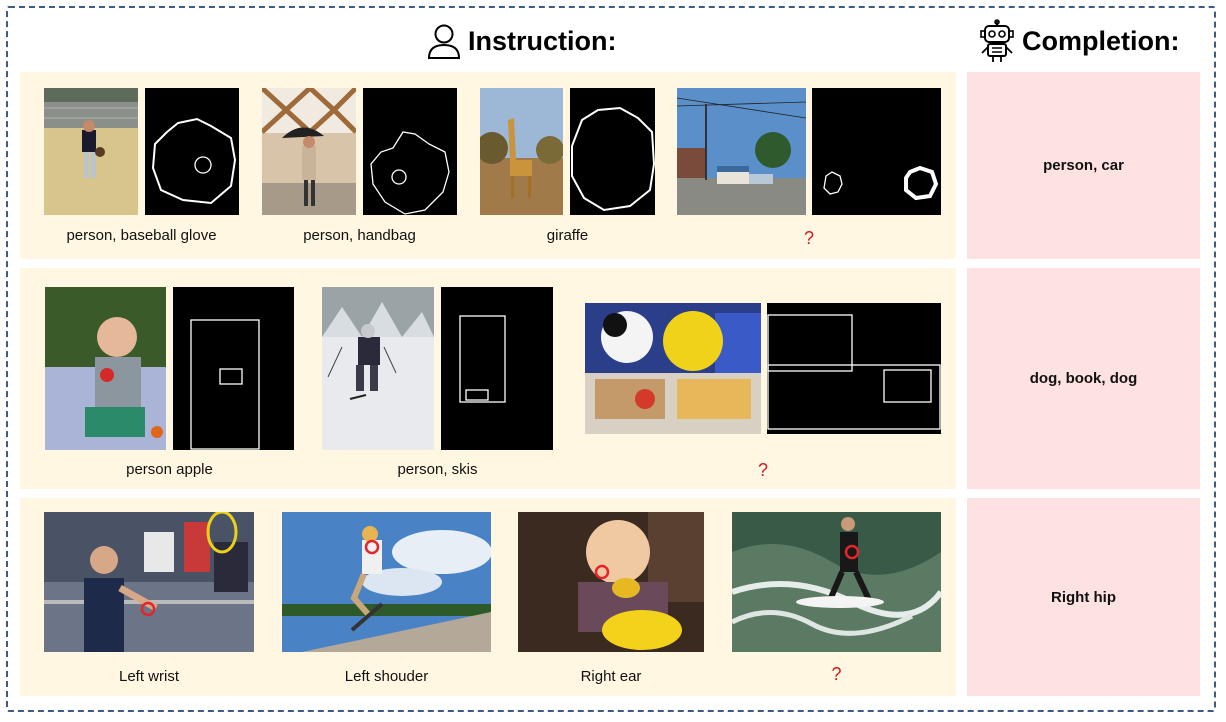  What do you see at coordinates (141, 235) in the screenshot?
I see `example-caption: person, baseball glove` at bounding box center [141, 235].